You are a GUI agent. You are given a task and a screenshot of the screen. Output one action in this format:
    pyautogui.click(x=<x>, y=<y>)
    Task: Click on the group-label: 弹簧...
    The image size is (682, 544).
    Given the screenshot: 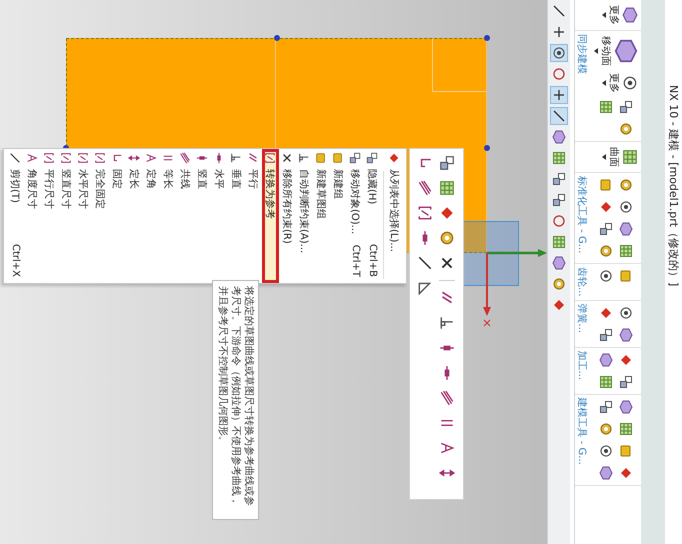 What is the action you would take?
    pyautogui.click(x=581, y=320)
    